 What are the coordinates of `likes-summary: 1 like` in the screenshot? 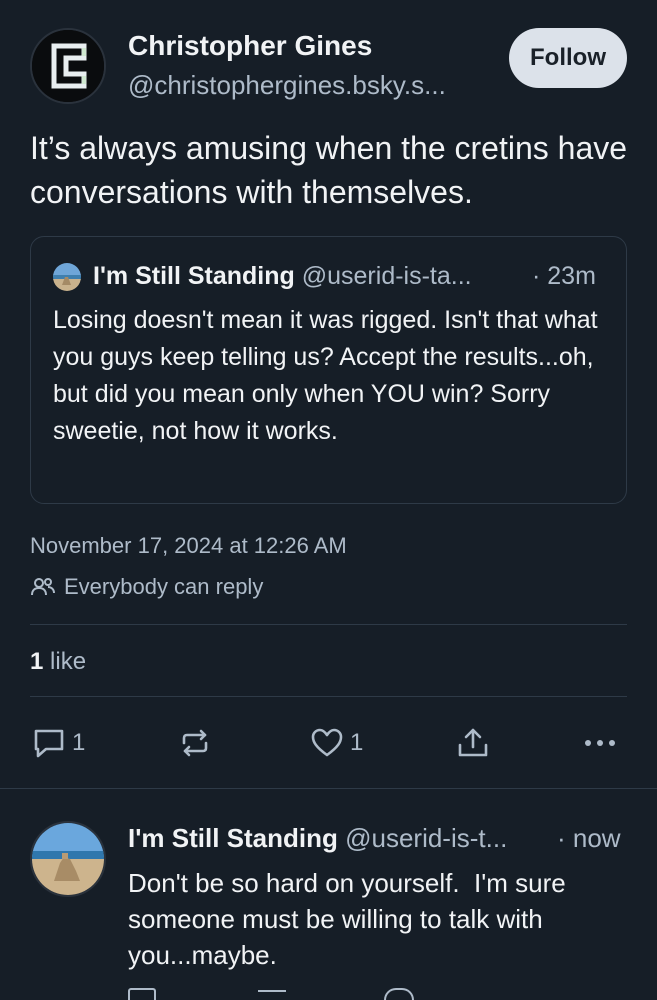 It's located at (58, 662).